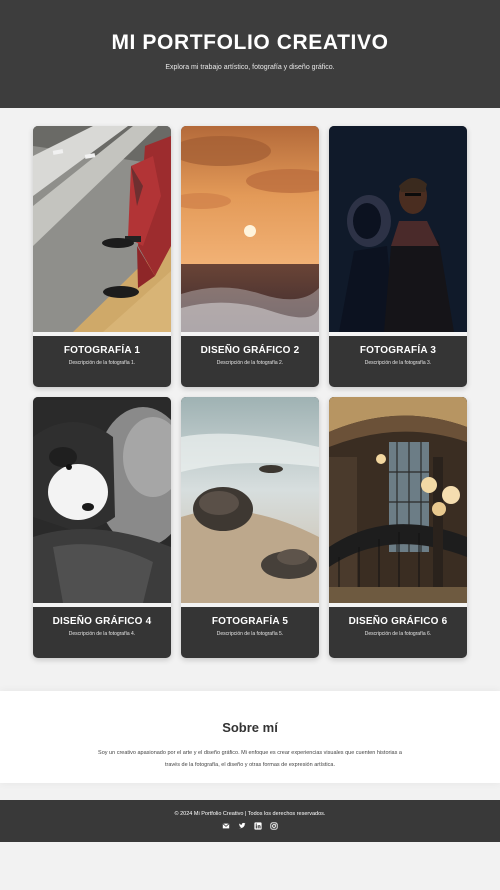 The width and height of the screenshot is (500, 890). Describe the element at coordinates (102, 621) in the screenshot. I see `card-title: DISEÑO GRÁFICO 4` at that location.